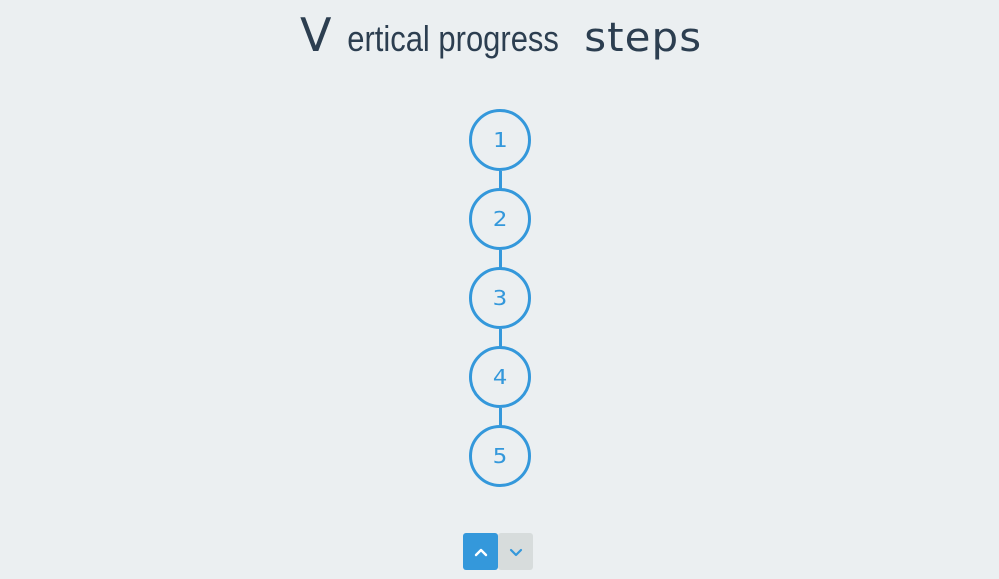 Image resolution: width=999 pixels, height=579 pixels. I want to click on step-number: 1, so click(500, 140).